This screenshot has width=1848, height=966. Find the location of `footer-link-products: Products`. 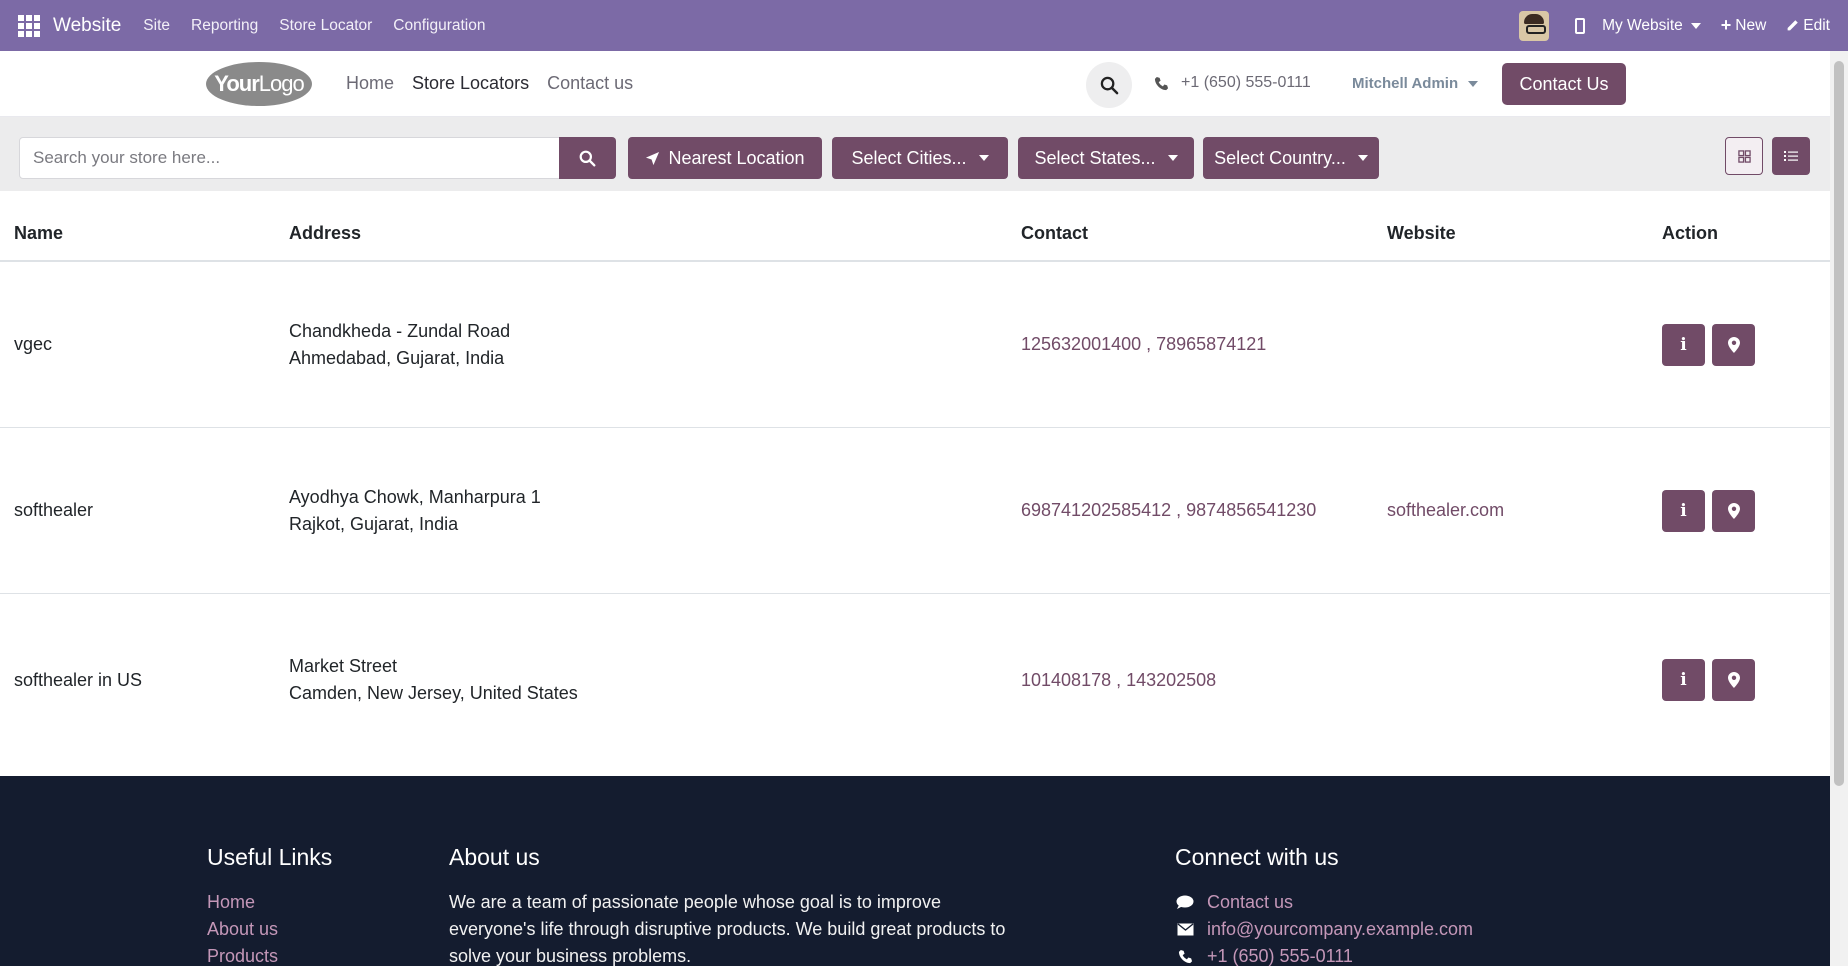

footer-link-products: Products is located at coordinates (269, 954).